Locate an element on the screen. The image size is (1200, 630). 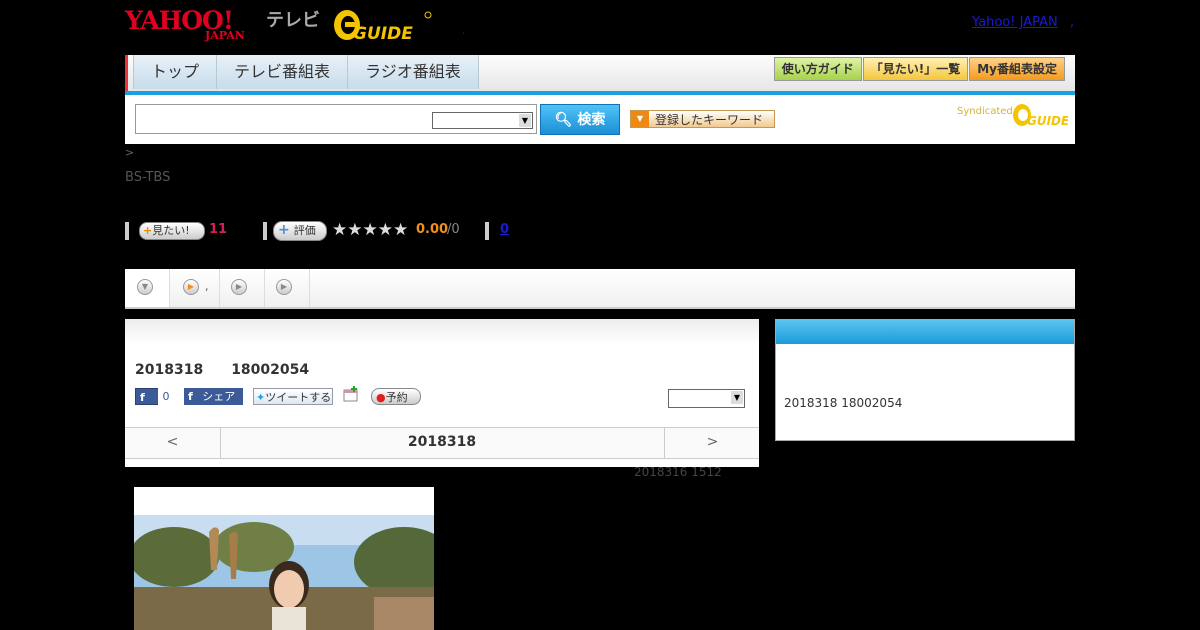
my-listings-settings-button: My番組表設定 is located at coordinates (1017, 69).